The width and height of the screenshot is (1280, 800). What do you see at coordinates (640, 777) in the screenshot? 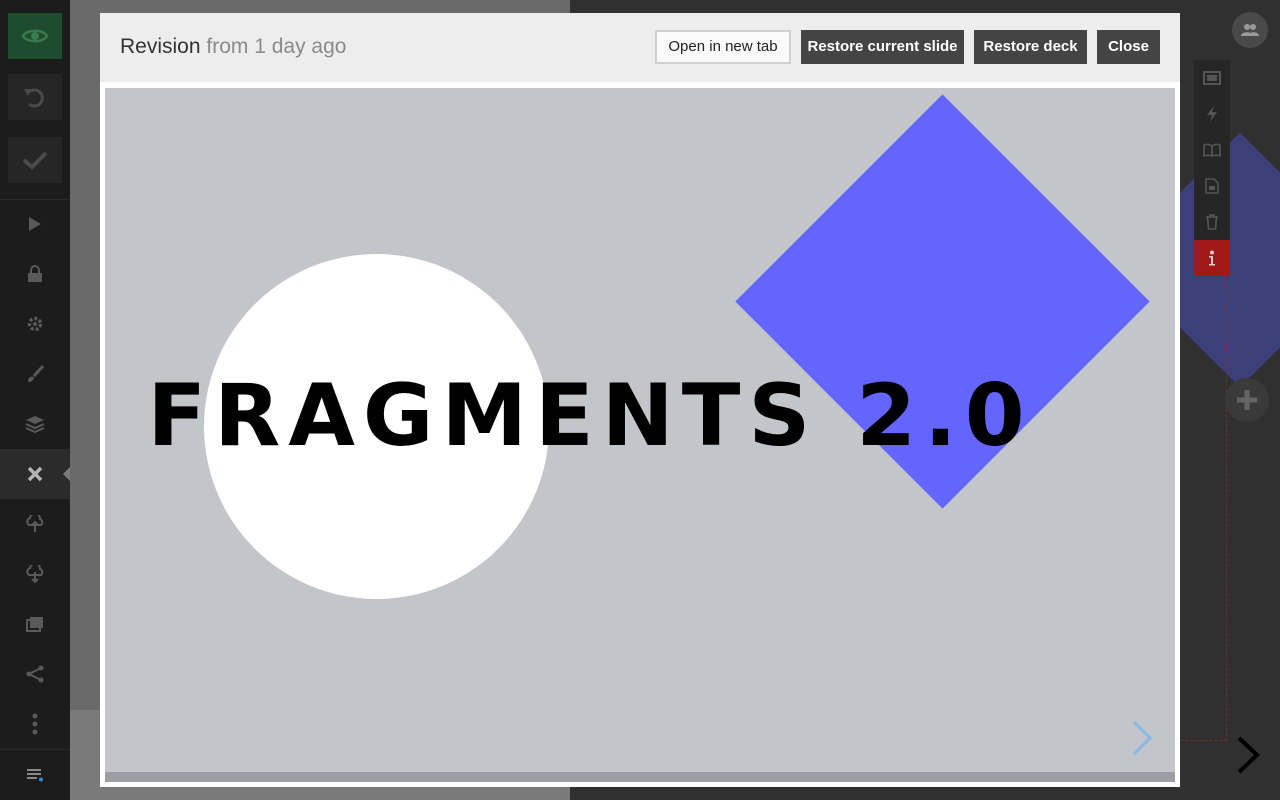
I see `preview-progress-bar` at bounding box center [640, 777].